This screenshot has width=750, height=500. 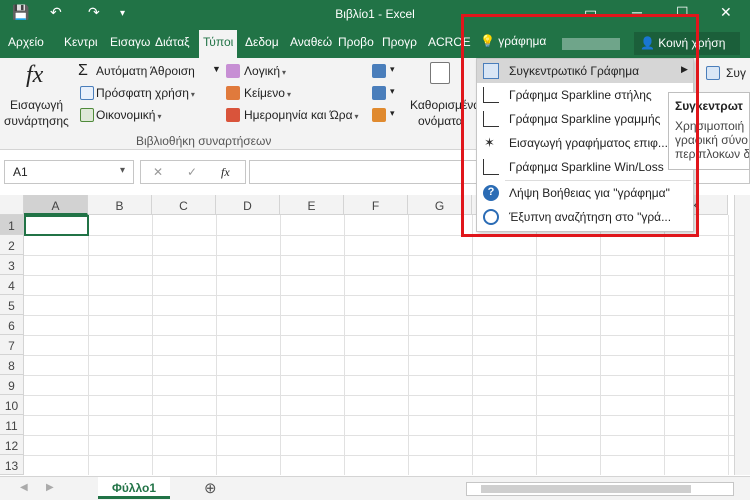 I want to click on enter-icon: ✓, so click(x=192, y=172).